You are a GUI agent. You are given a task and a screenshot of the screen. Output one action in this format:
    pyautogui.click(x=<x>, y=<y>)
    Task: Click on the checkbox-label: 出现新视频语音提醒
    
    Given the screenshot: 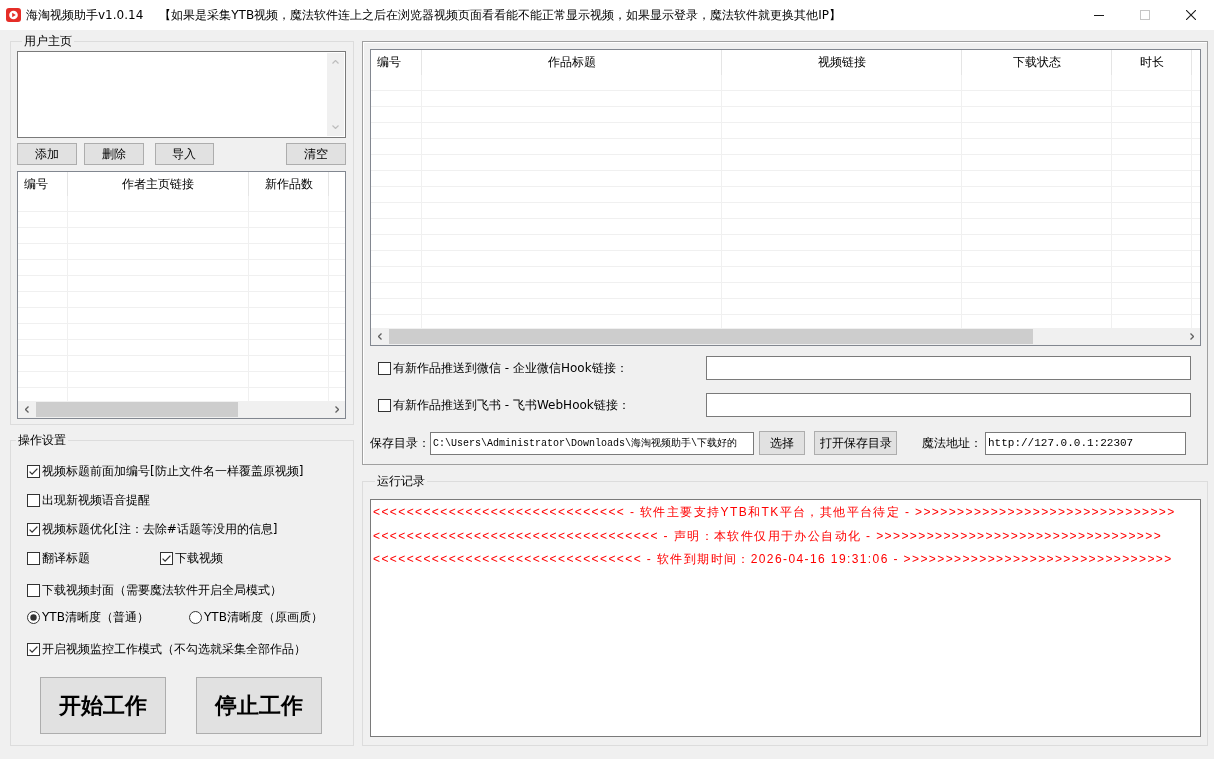 What is the action you would take?
    pyautogui.click(x=96, y=500)
    